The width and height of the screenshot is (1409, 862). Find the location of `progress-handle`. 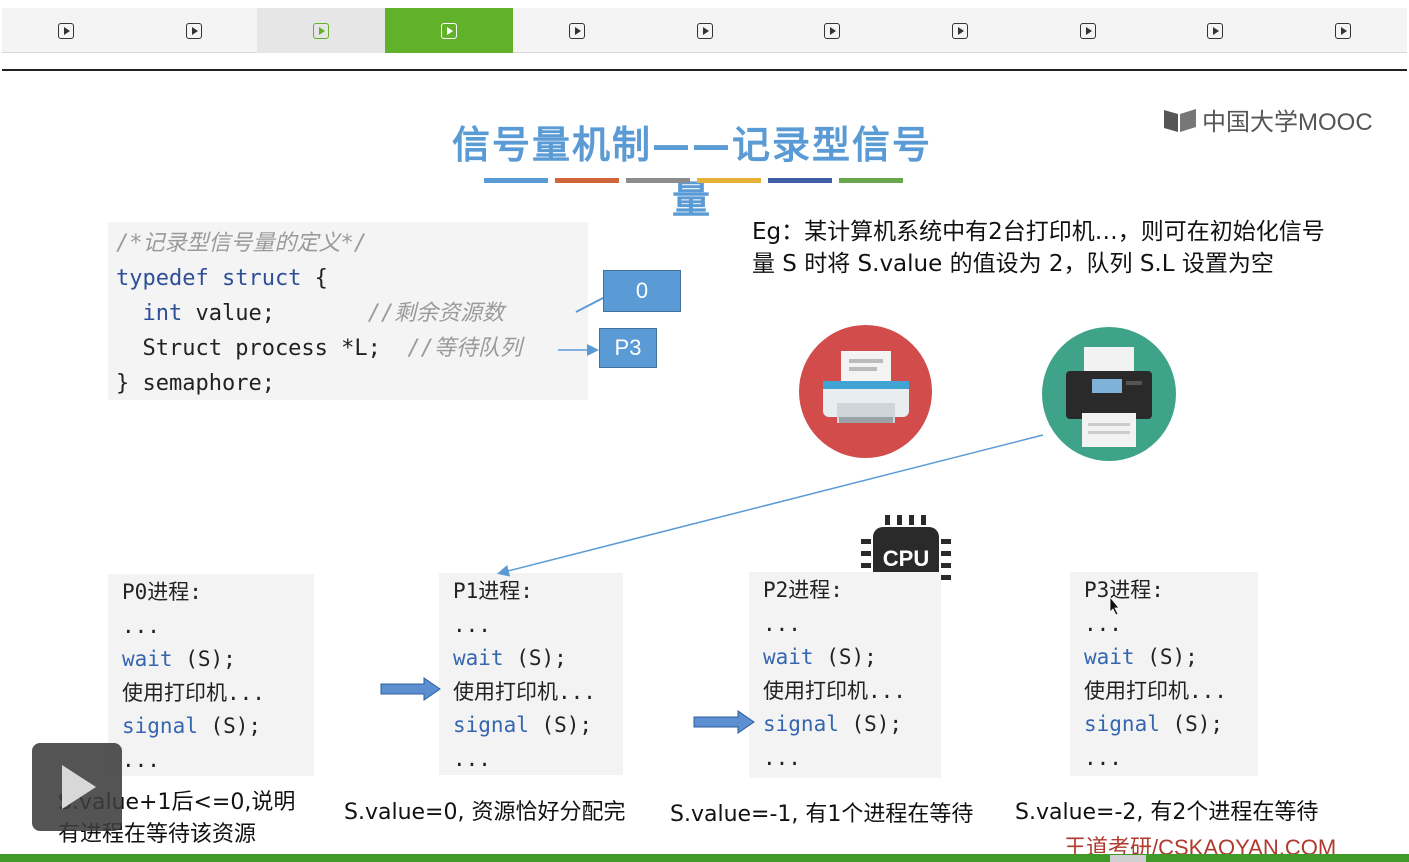

progress-handle is located at coordinates (1128, 858).